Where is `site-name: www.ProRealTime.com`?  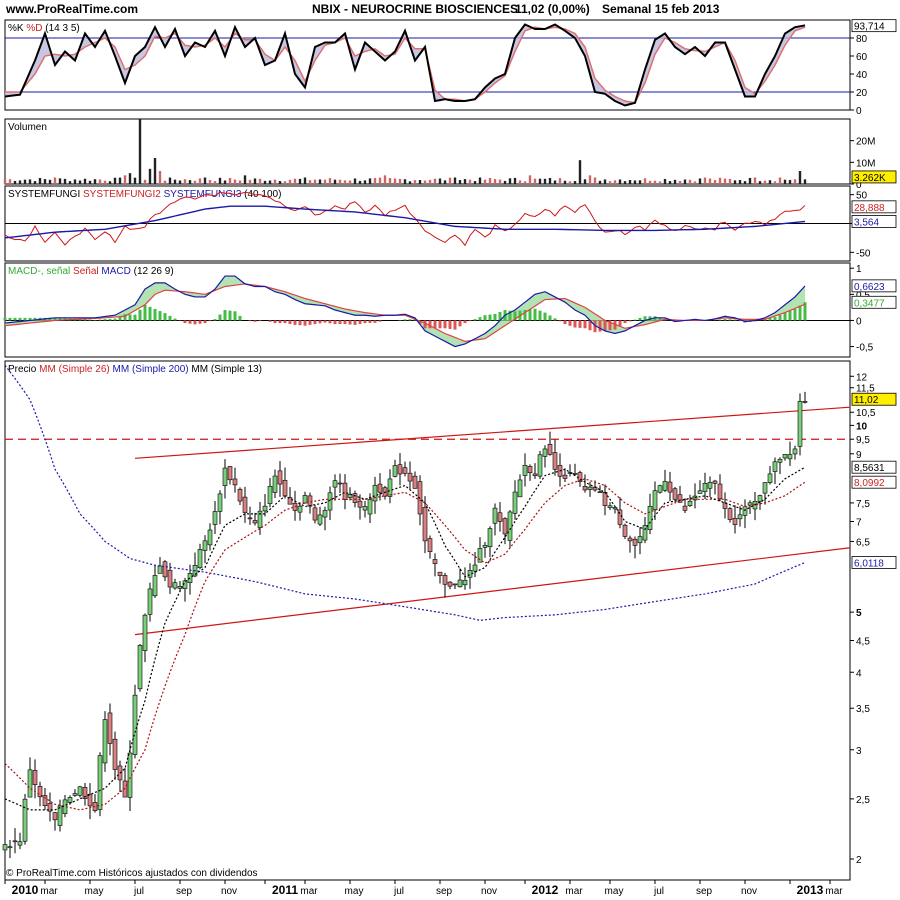
site-name: www.ProRealTime.com is located at coordinates (71, 9).